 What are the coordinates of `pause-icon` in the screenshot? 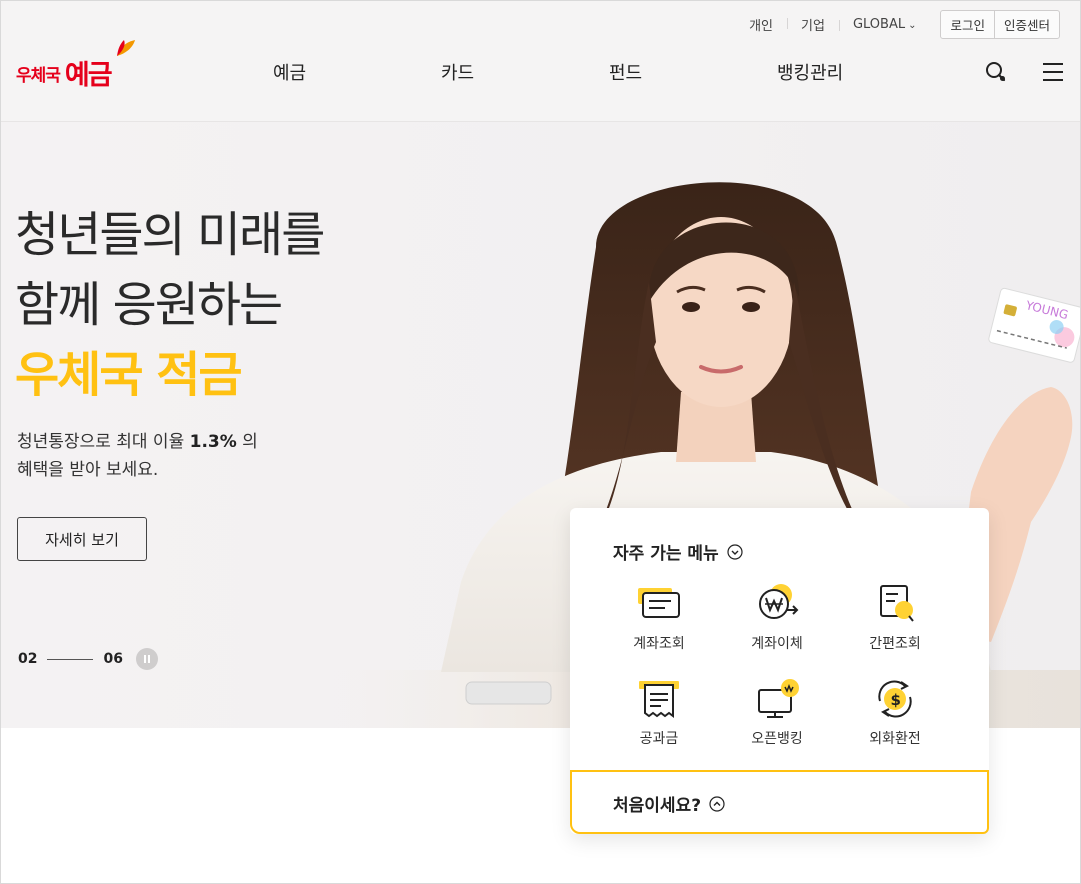 It's located at (146, 659).